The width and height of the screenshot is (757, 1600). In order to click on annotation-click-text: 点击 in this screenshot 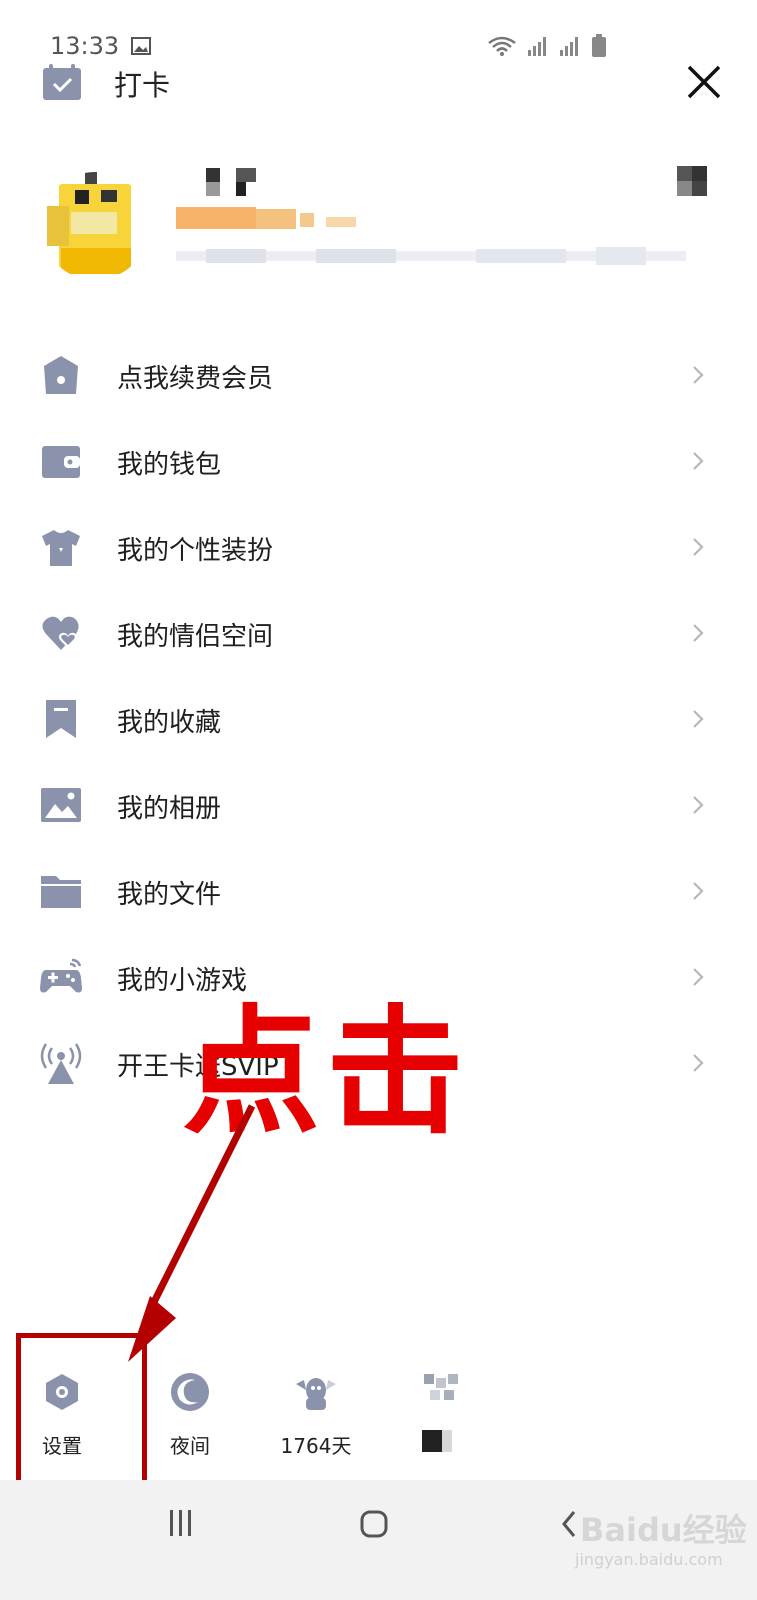, I will do `click(326, 1072)`.